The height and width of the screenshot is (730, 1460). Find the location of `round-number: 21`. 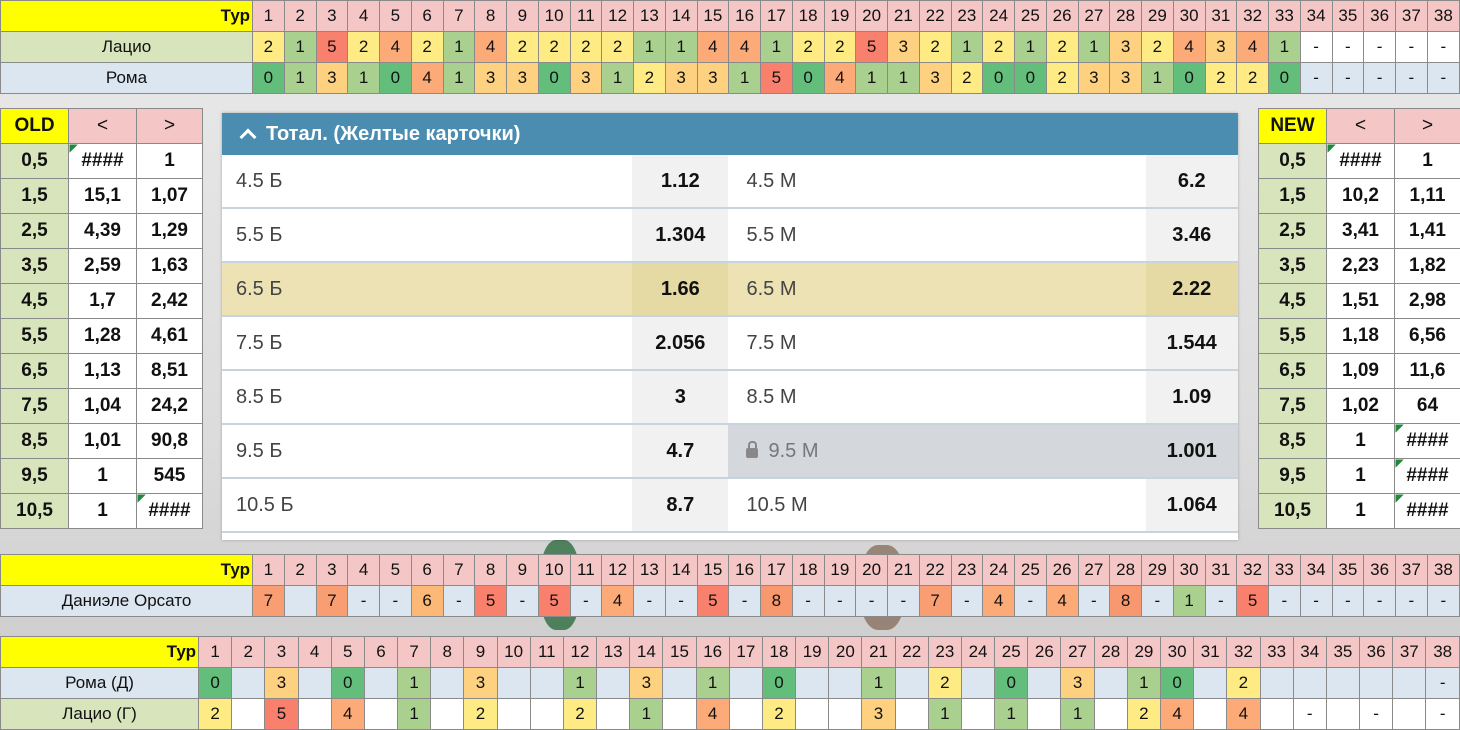

round-number: 21 is located at coordinates (878, 652).